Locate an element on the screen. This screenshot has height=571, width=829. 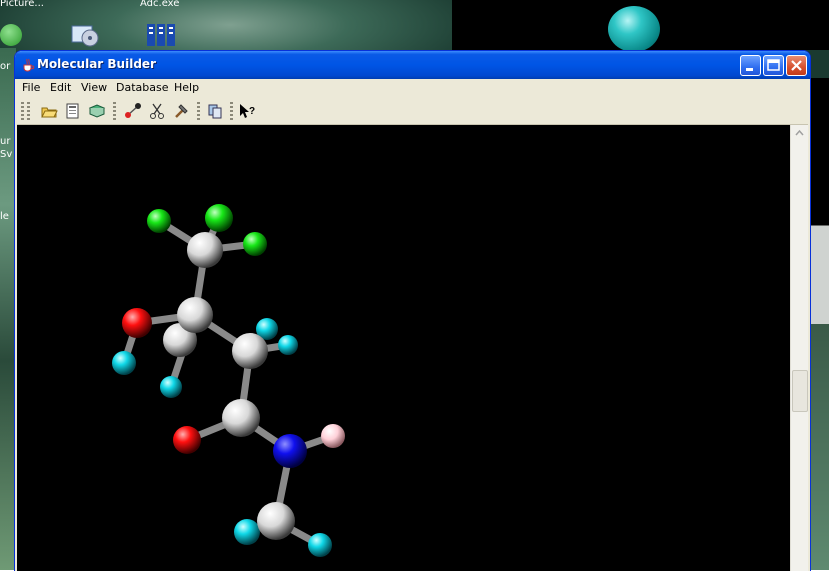
link-atoms-icon is located at coordinates (133, 111).